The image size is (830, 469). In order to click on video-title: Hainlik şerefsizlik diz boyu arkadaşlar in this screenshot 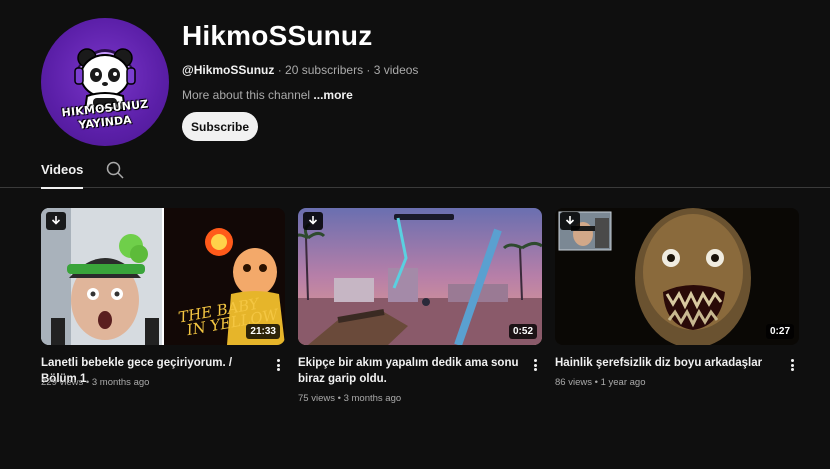, I will do `click(666, 363)`.